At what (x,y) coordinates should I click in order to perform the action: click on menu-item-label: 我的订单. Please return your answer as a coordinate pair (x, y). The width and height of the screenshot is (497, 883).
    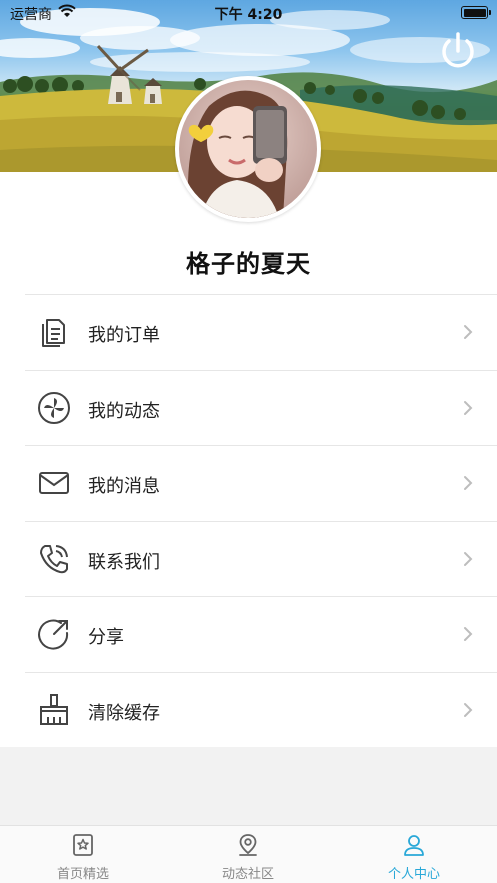
    Looking at the image, I should click on (124, 335).